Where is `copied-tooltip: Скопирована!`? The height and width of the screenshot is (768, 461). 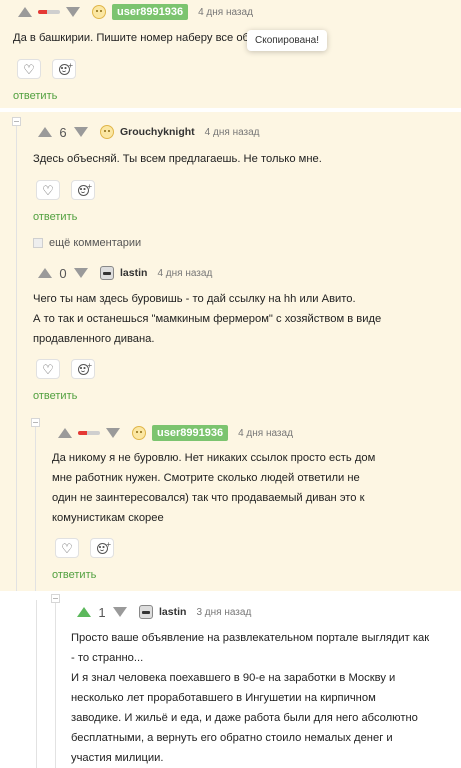
copied-tooltip: Скопирована! is located at coordinates (287, 40).